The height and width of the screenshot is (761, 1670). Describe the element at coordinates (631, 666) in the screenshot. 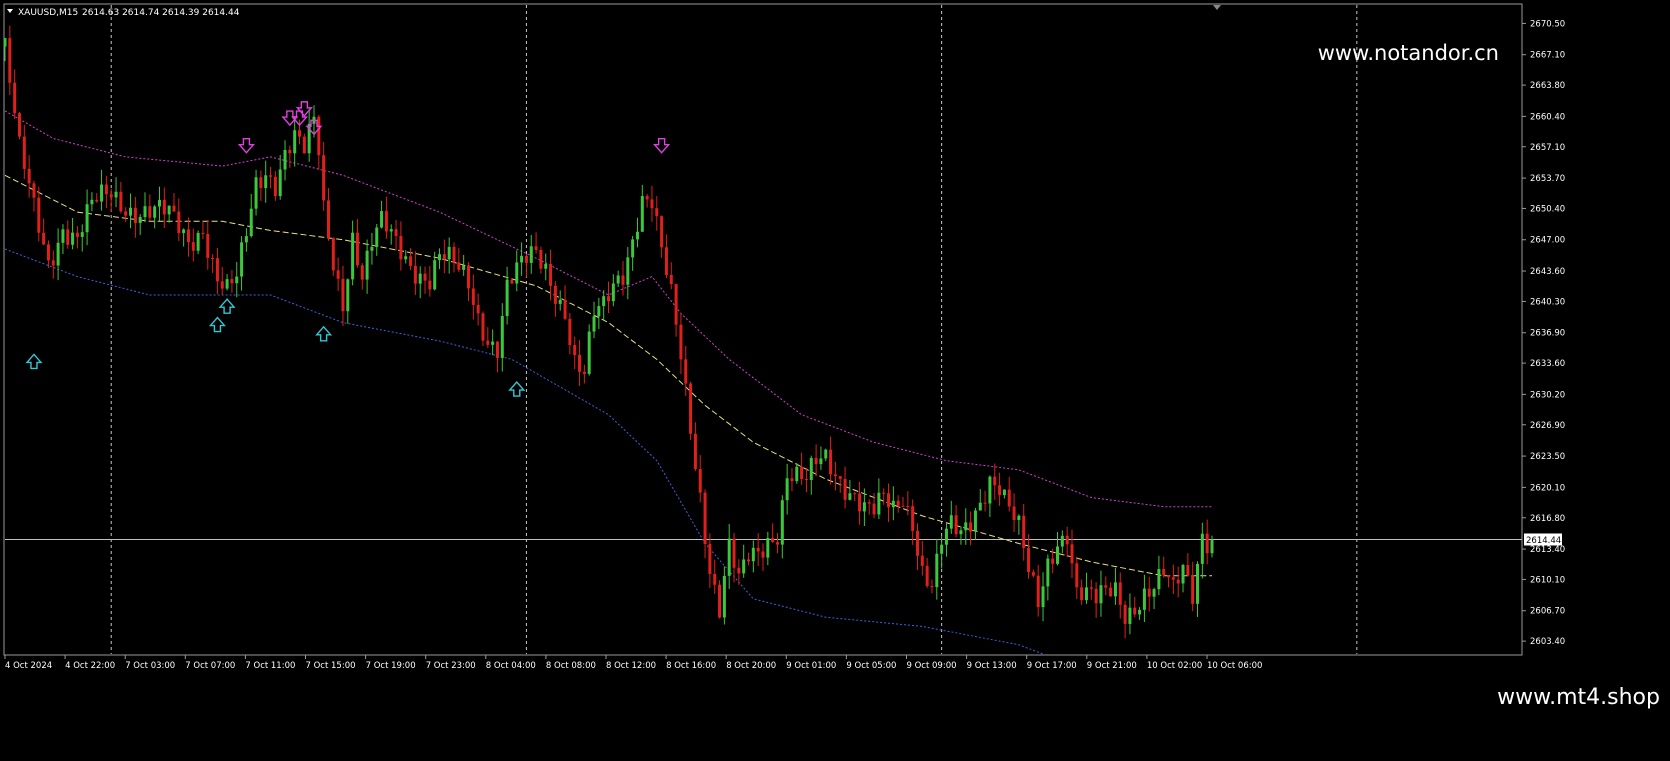

I see `time-tick-label: 8 Oct 12:00` at that location.